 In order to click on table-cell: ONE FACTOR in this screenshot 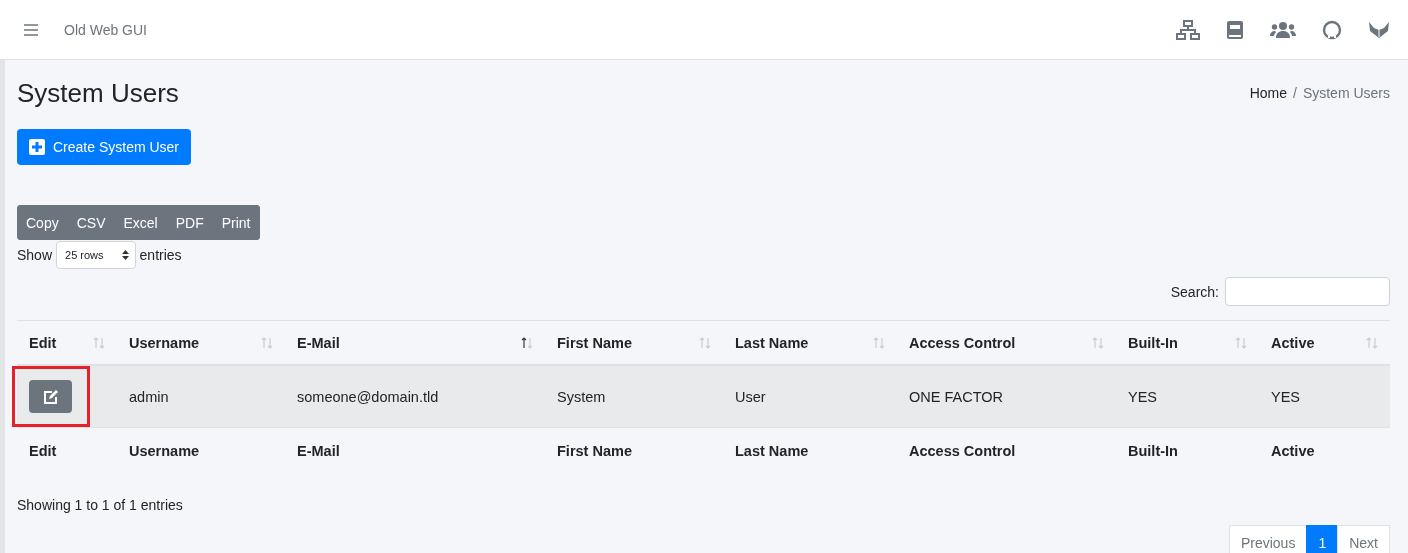, I will do `click(1006, 396)`.